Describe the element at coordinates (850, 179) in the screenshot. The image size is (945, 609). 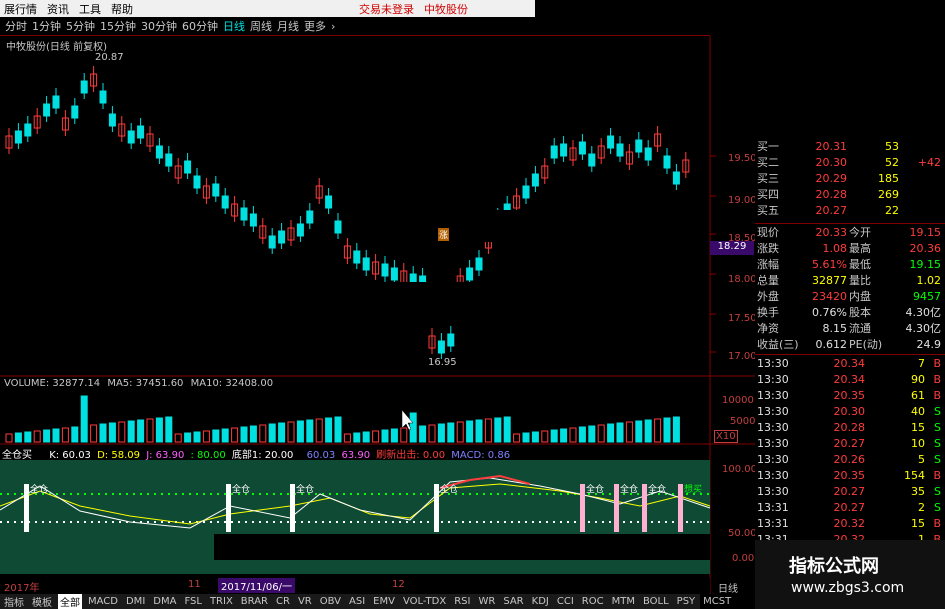
I see `bid-row: 买三 20.29 185` at that location.